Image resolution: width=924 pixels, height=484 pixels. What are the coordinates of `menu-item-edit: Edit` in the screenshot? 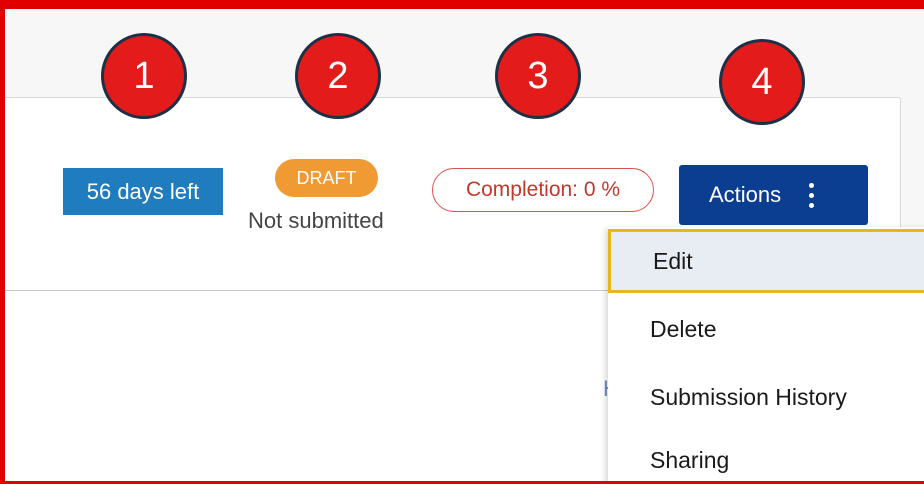 It's located at (766, 261).